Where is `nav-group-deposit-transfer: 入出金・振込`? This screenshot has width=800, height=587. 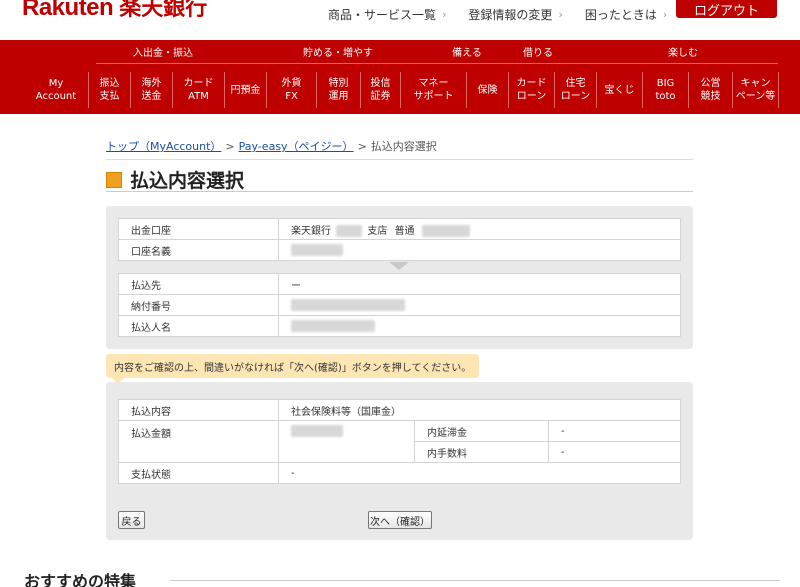 nav-group-deposit-transfer: 入出金・振込 is located at coordinates (163, 52).